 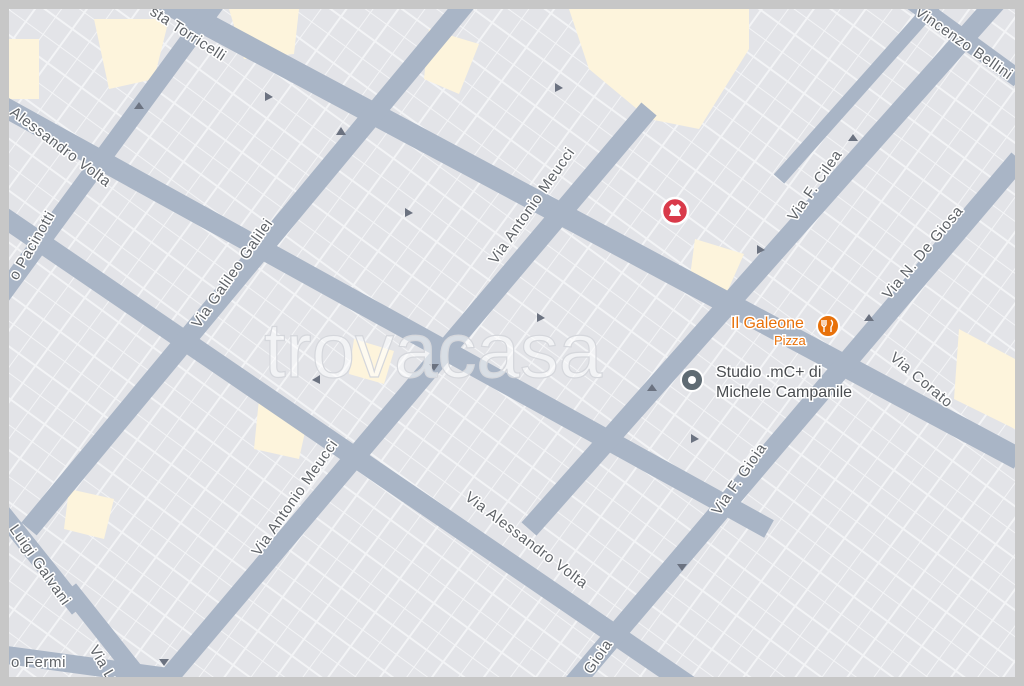 I want to click on restaurant-icon, so click(x=828, y=326).